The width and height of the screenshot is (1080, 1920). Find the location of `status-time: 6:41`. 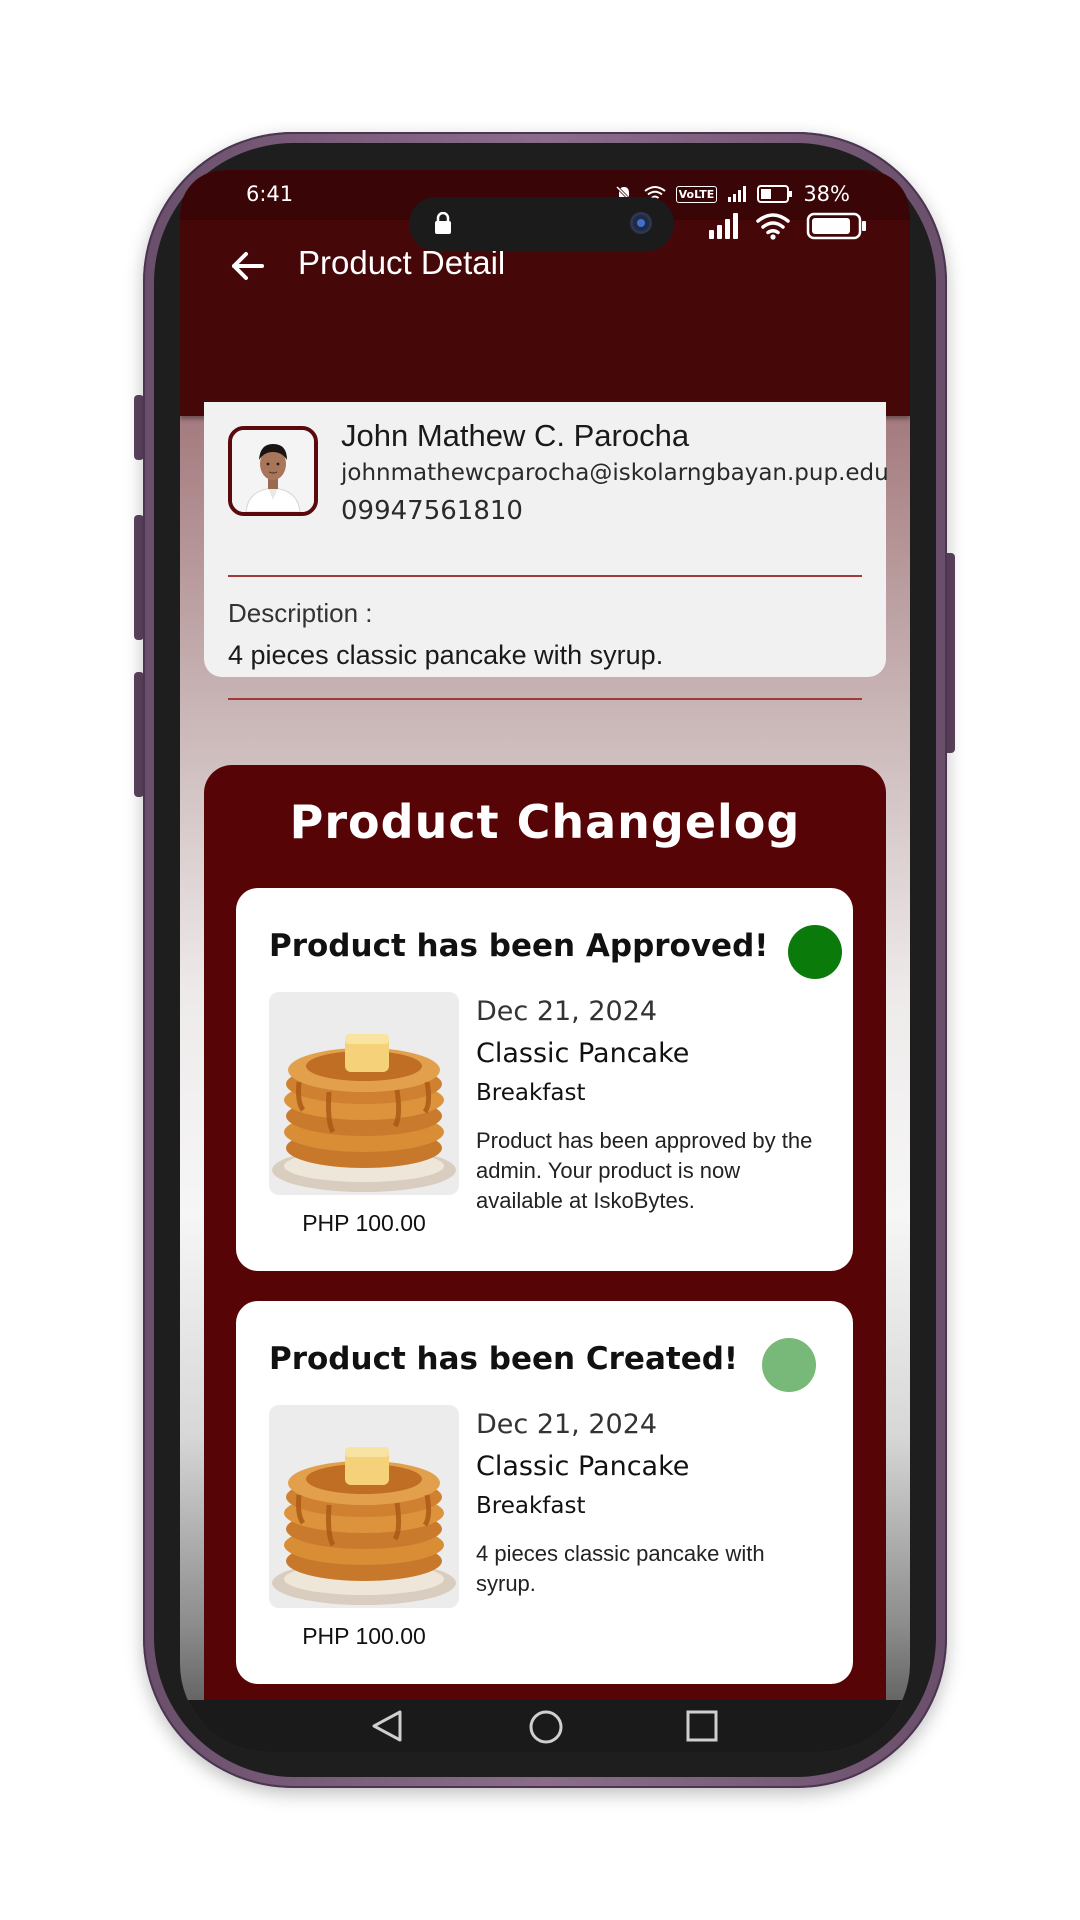

status-time: 6:41 is located at coordinates (270, 194).